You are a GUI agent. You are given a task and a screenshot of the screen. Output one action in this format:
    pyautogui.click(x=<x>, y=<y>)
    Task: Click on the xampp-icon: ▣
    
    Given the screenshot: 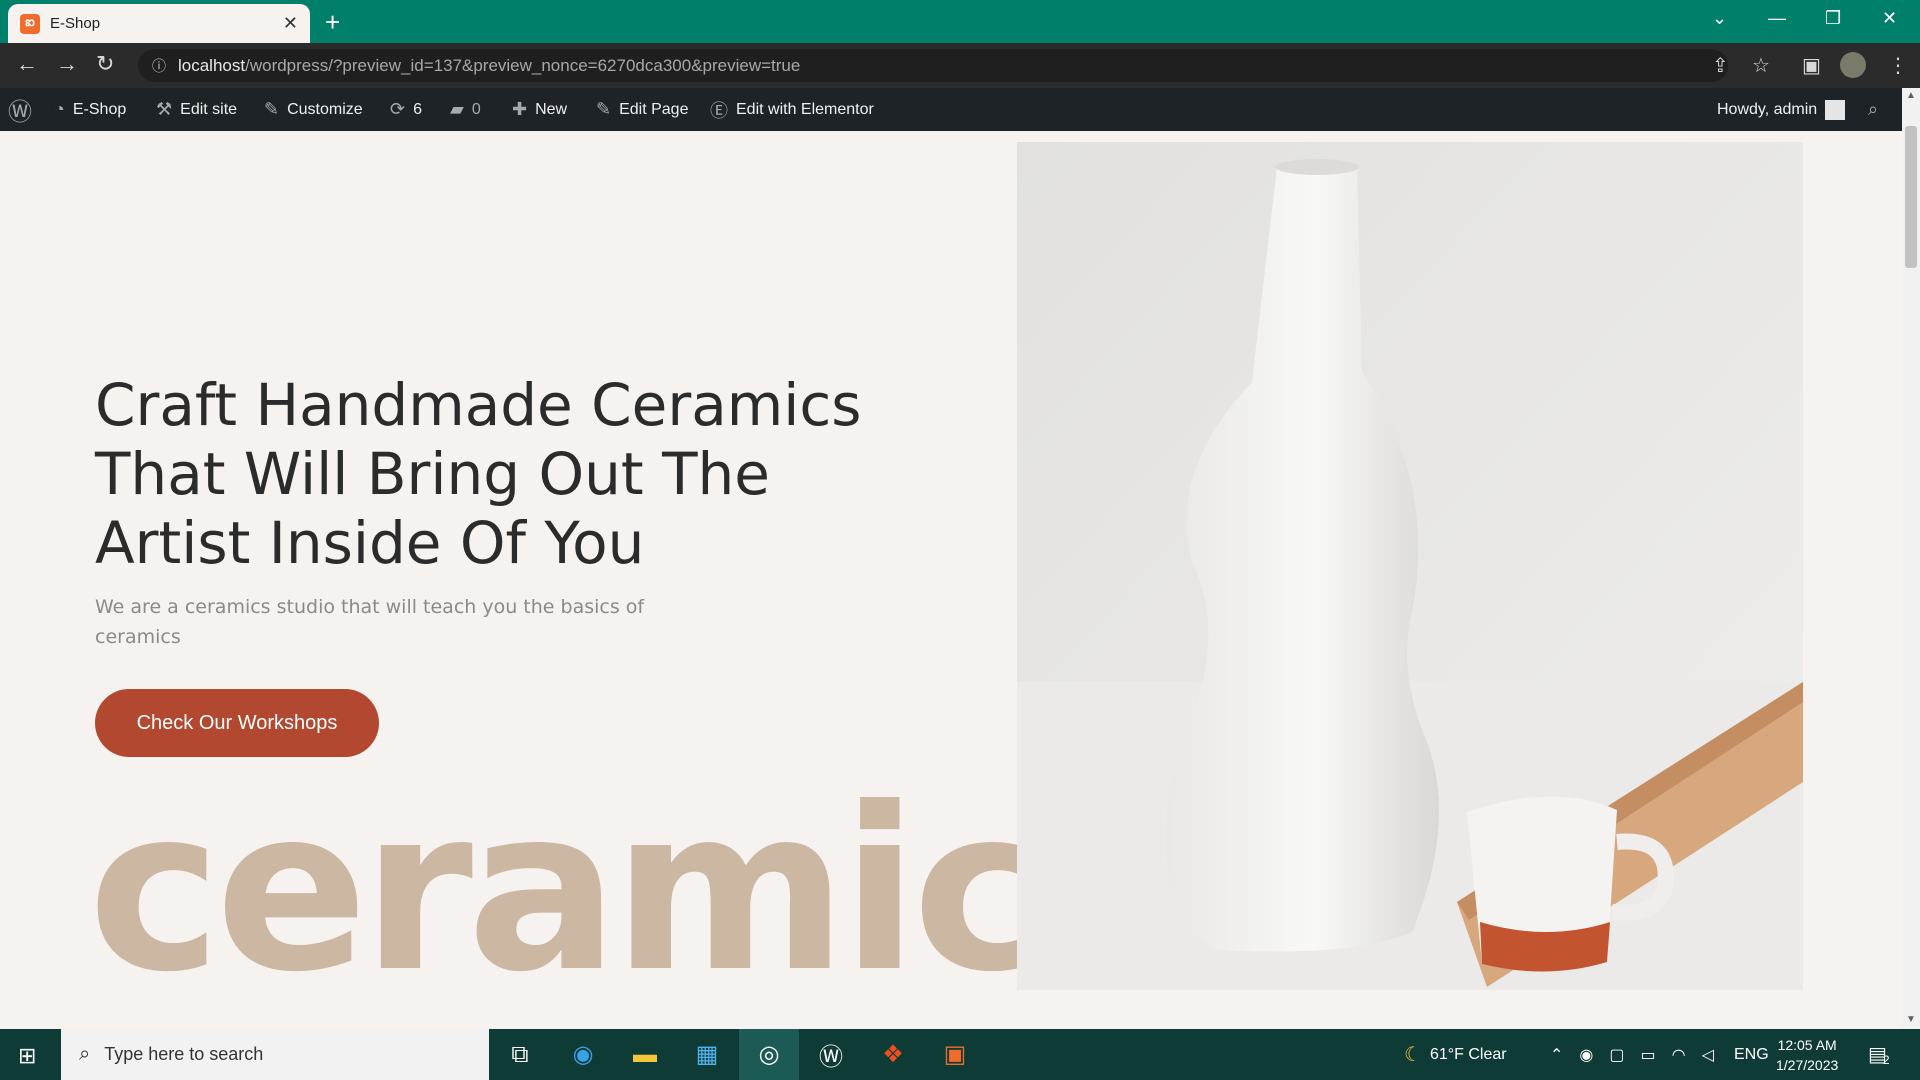 What is the action you would take?
    pyautogui.click(x=955, y=1054)
    